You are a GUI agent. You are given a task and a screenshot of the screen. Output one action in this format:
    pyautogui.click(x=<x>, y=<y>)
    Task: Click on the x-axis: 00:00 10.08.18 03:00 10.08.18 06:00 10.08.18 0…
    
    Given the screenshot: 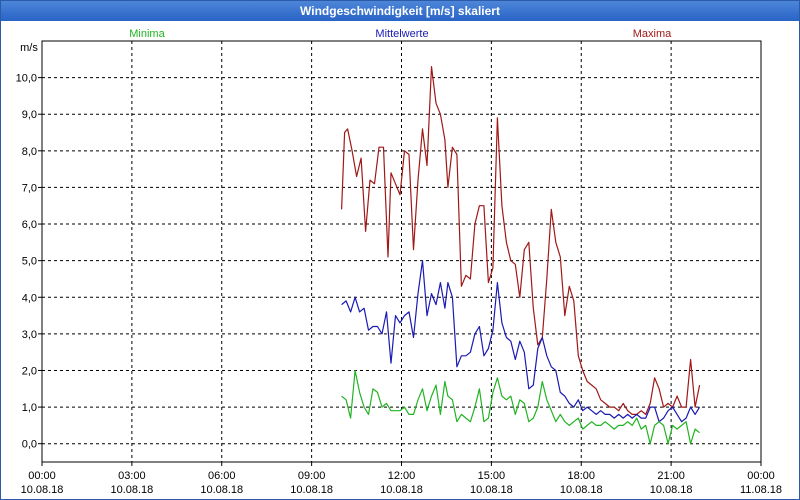 What is the action you would take?
    pyautogui.click(x=401, y=479)
    